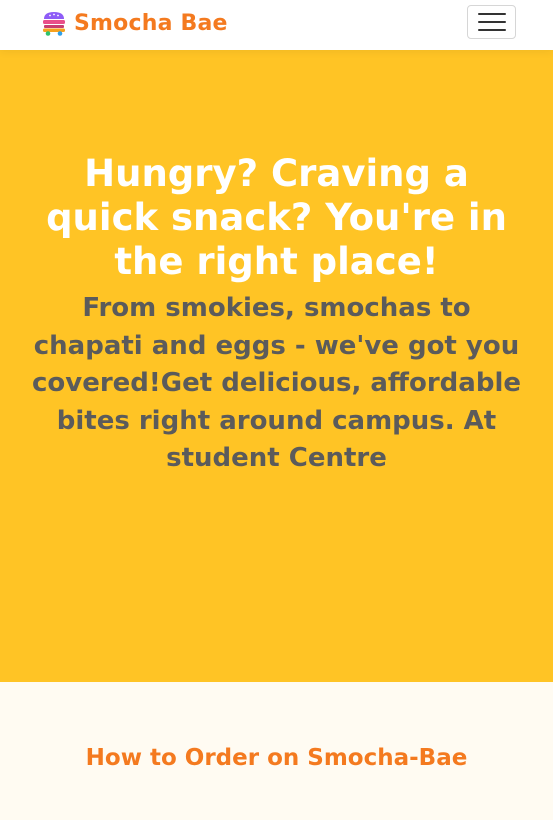 The image size is (553, 820). I want to click on how-to-order-heading: How to Order on Smocha-Bae, so click(276, 758).